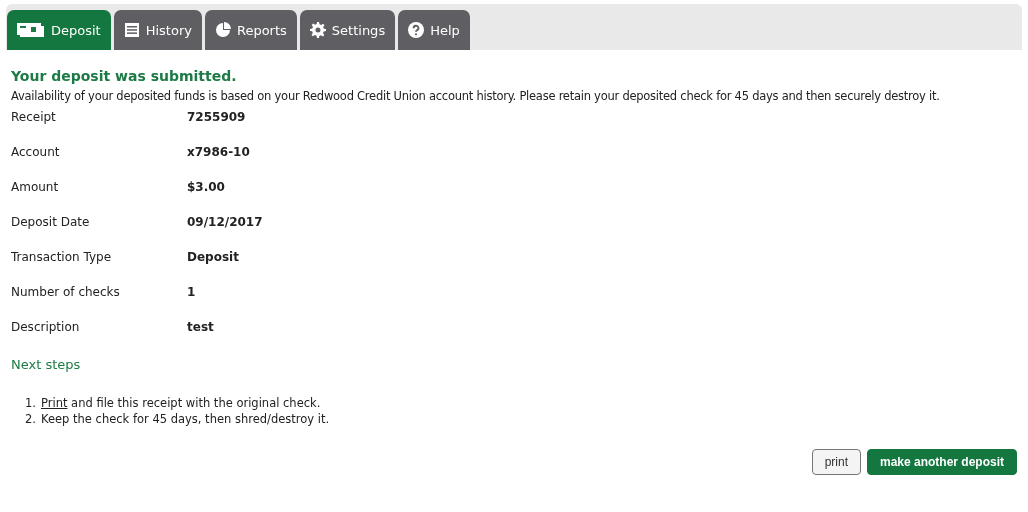  Describe the element at coordinates (217, 117) in the screenshot. I see `detail-value: 7255909` at that location.